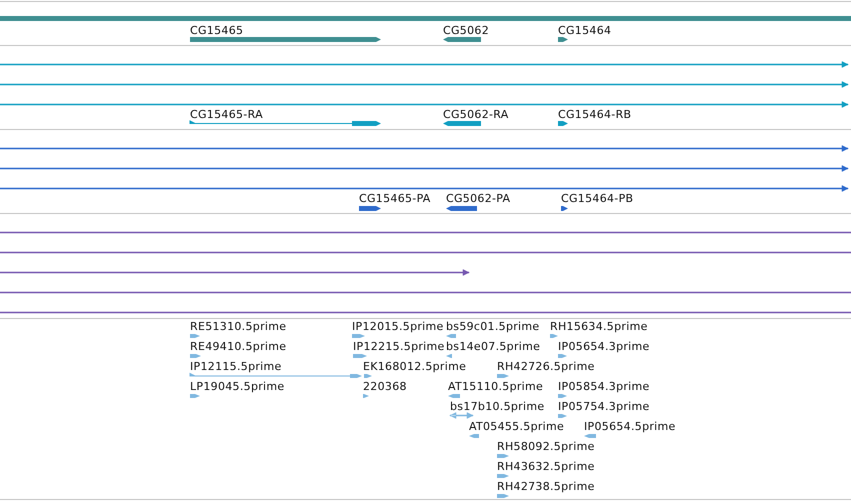 The width and height of the screenshot is (851, 501). What do you see at coordinates (238, 346) in the screenshot?
I see `feature-label: RE49410.5prime` at bounding box center [238, 346].